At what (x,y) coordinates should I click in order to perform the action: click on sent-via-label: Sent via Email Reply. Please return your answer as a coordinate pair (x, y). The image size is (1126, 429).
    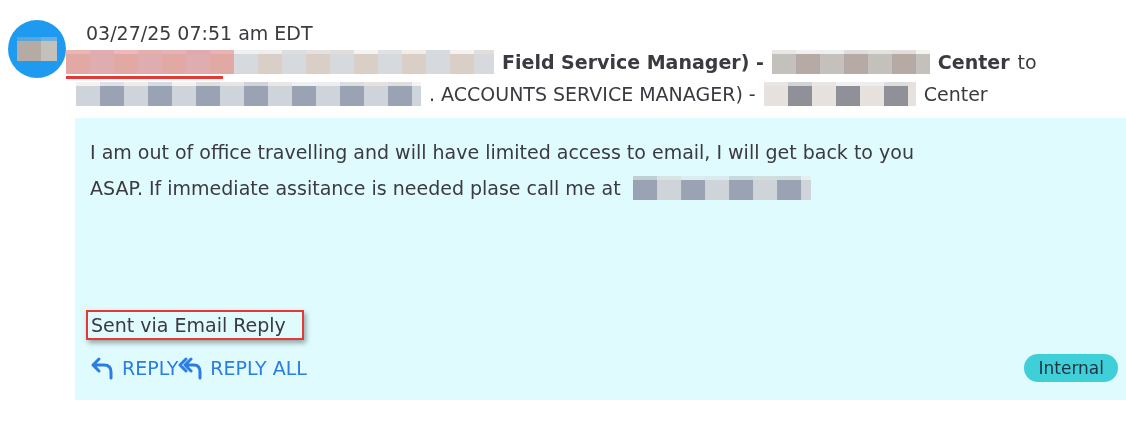
    Looking at the image, I should click on (195, 325).